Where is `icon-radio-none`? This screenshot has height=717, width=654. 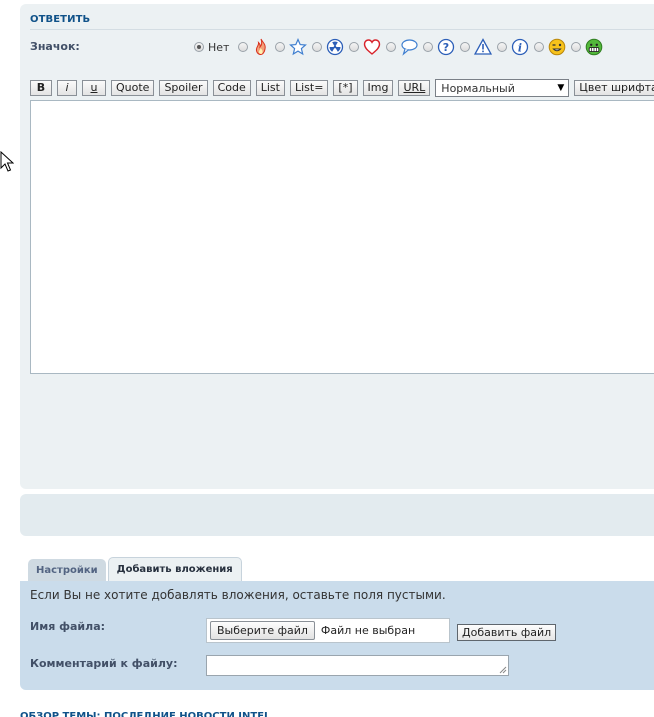 icon-radio-none is located at coordinates (199, 47).